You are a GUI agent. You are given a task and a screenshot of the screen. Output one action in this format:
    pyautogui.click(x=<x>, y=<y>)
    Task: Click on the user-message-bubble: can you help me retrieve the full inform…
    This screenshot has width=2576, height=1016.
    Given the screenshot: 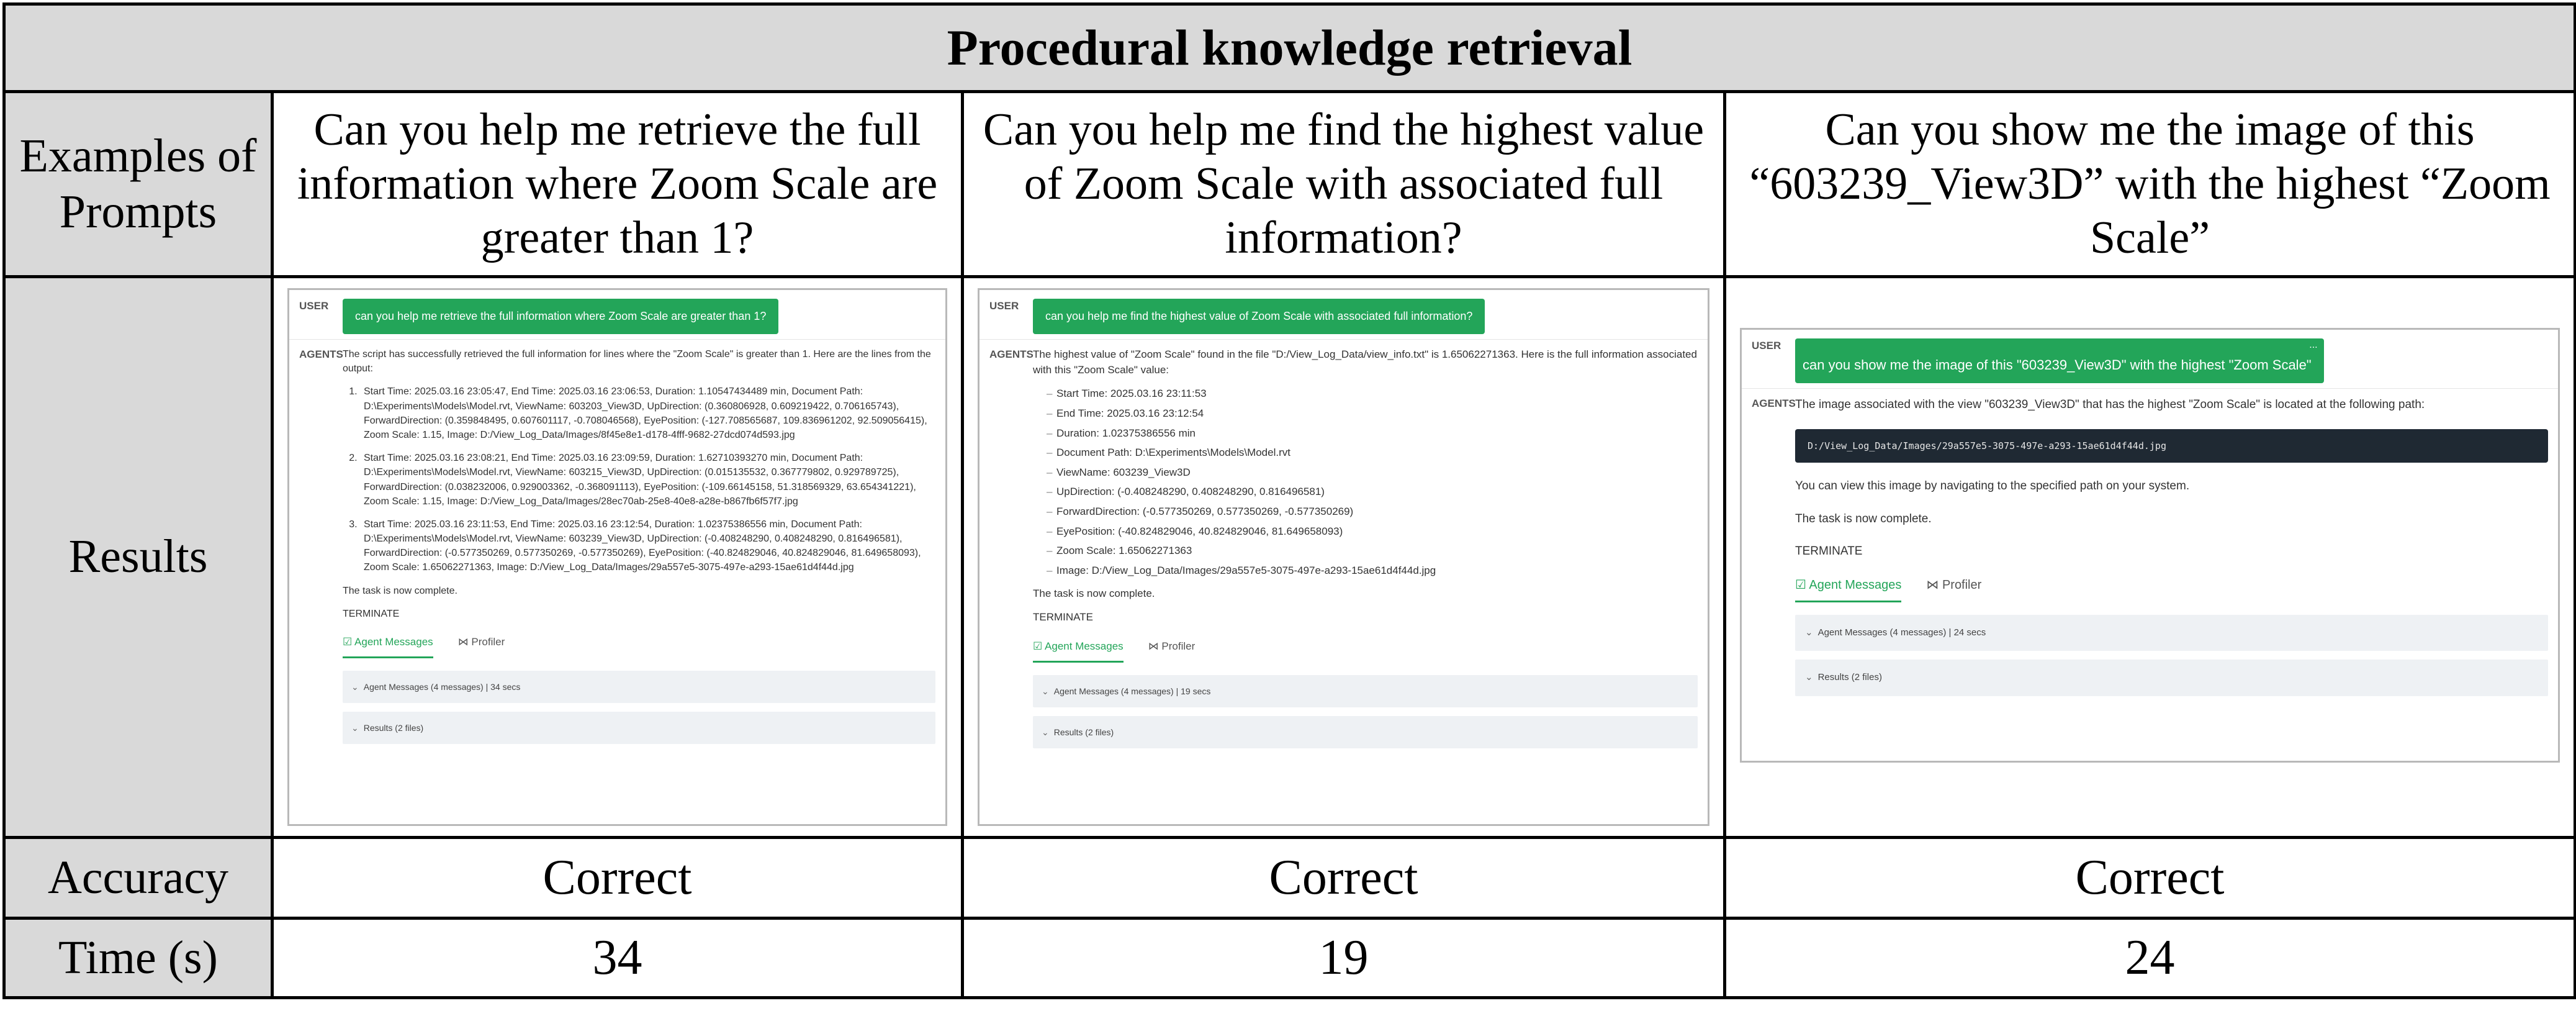 What is the action you would take?
    pyautogui.click(x=561, y=316)
    